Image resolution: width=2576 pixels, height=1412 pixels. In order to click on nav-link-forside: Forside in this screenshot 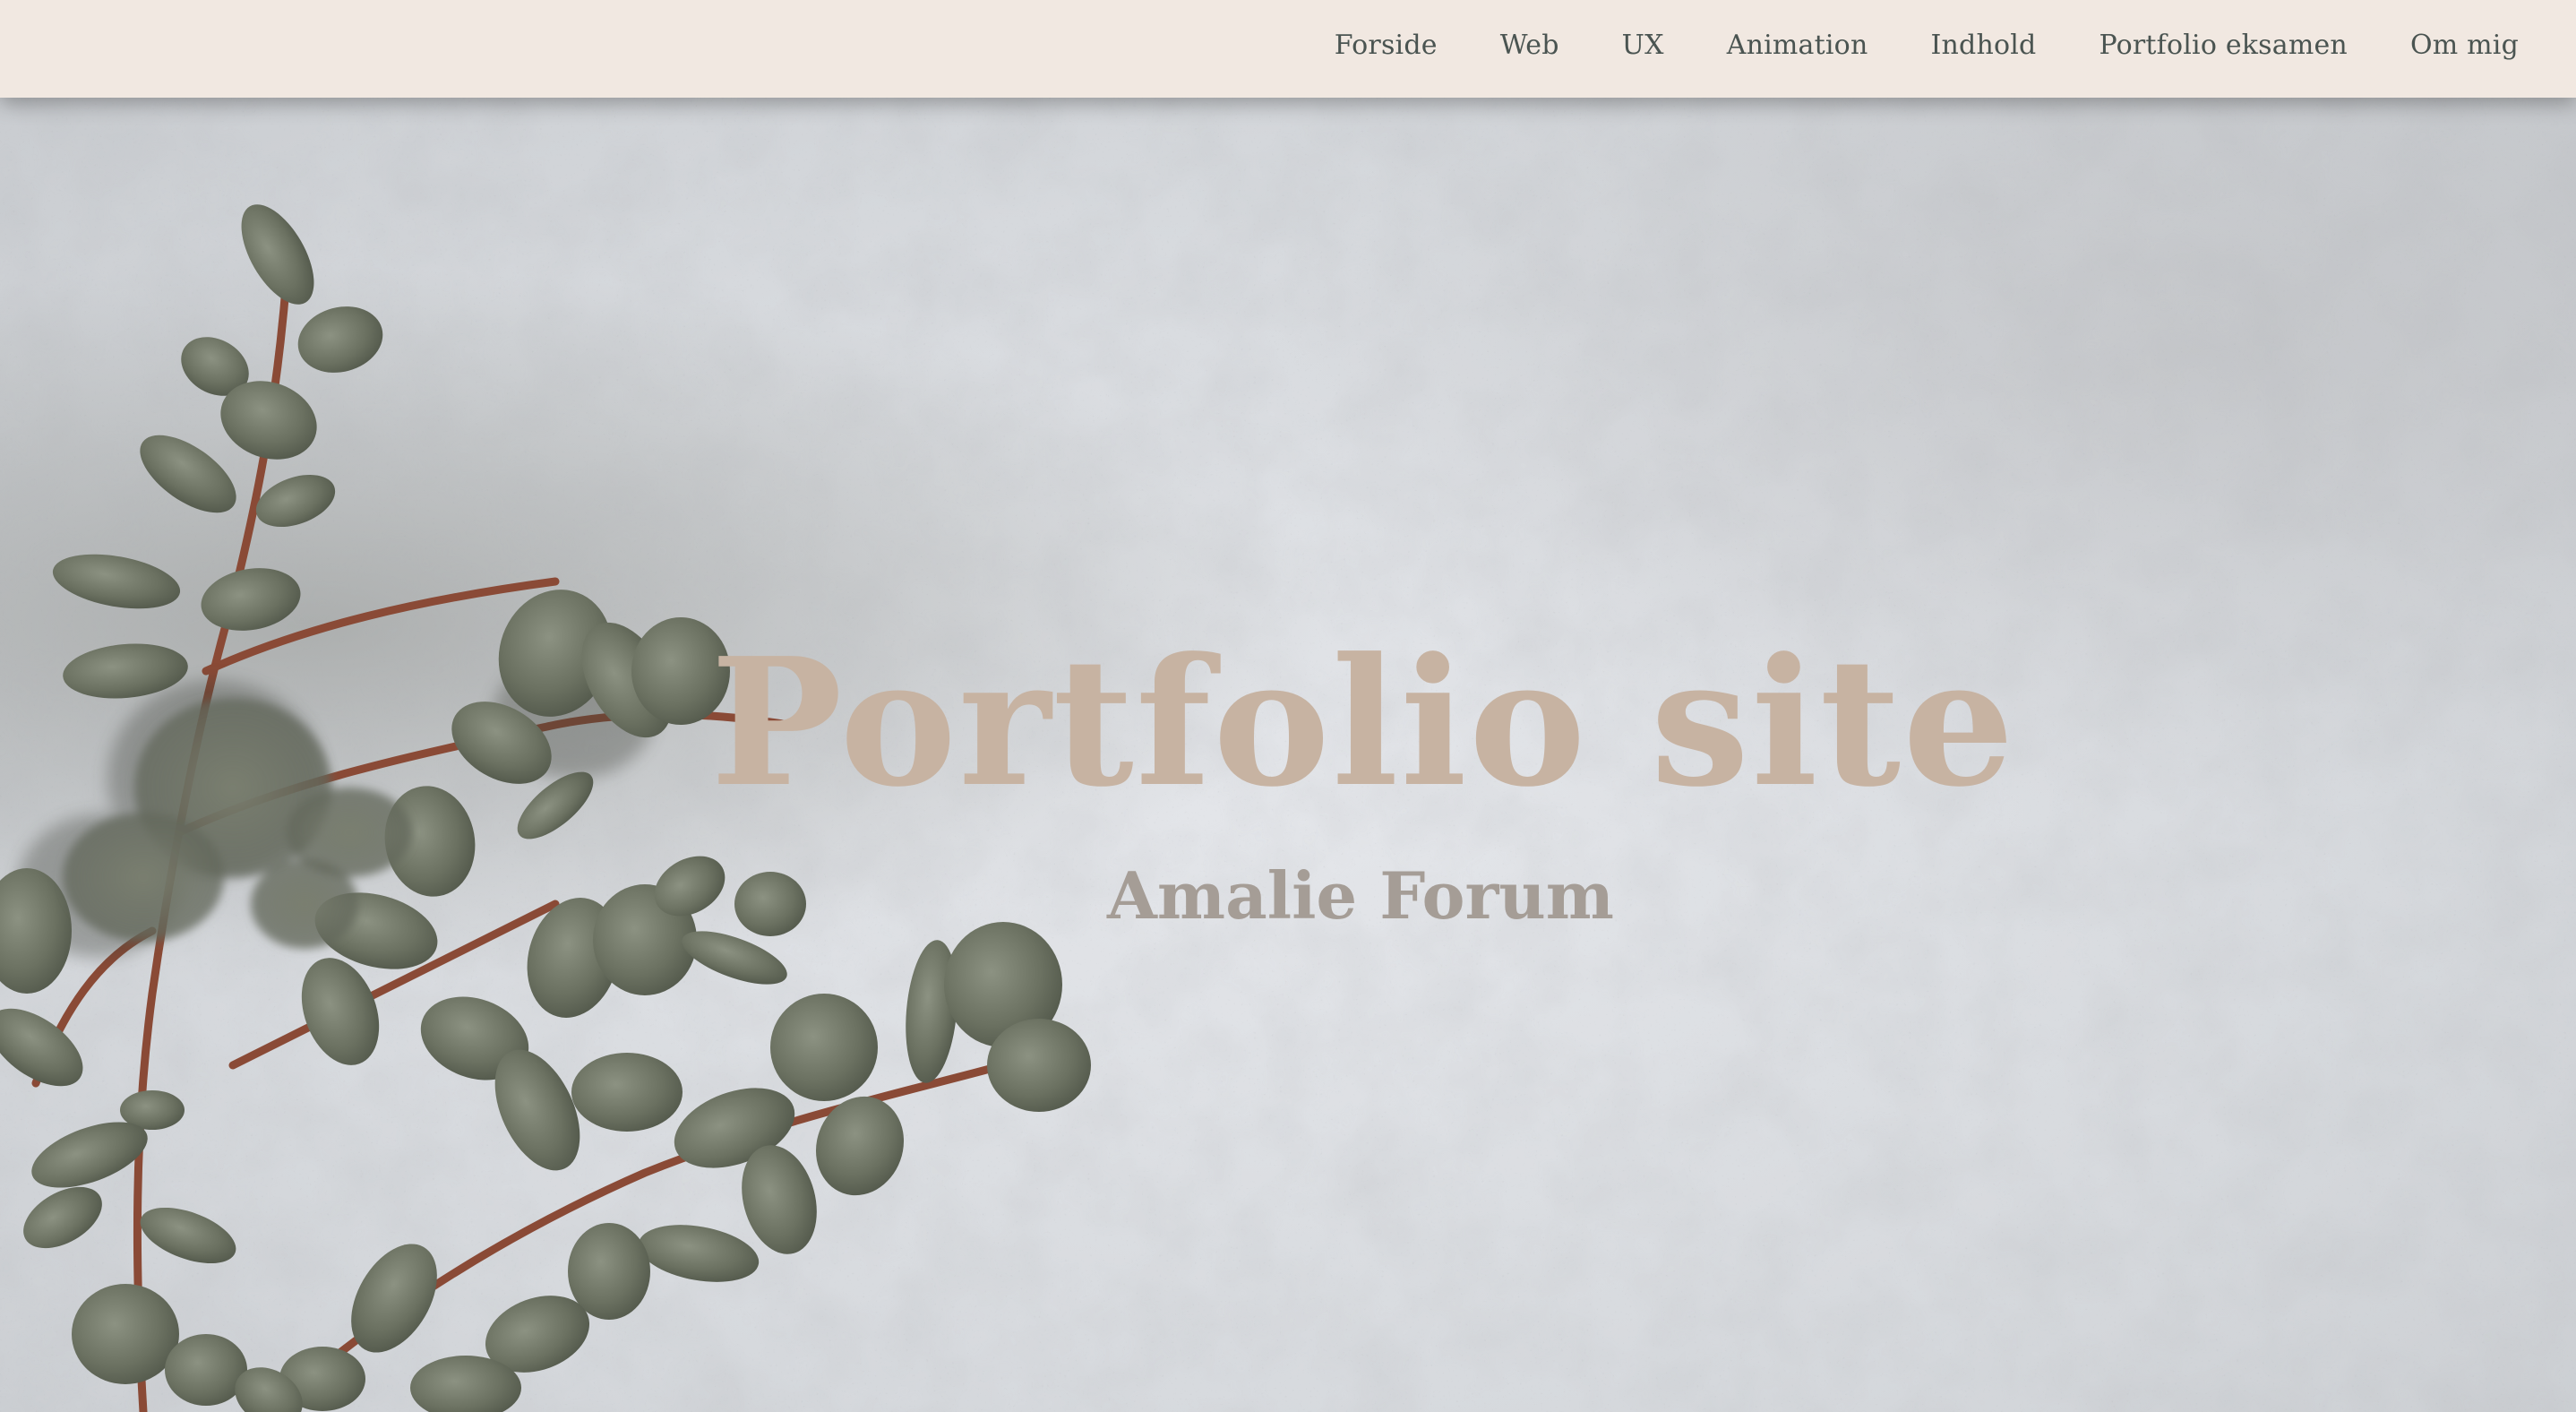, I will do `click(1386, 45)`.